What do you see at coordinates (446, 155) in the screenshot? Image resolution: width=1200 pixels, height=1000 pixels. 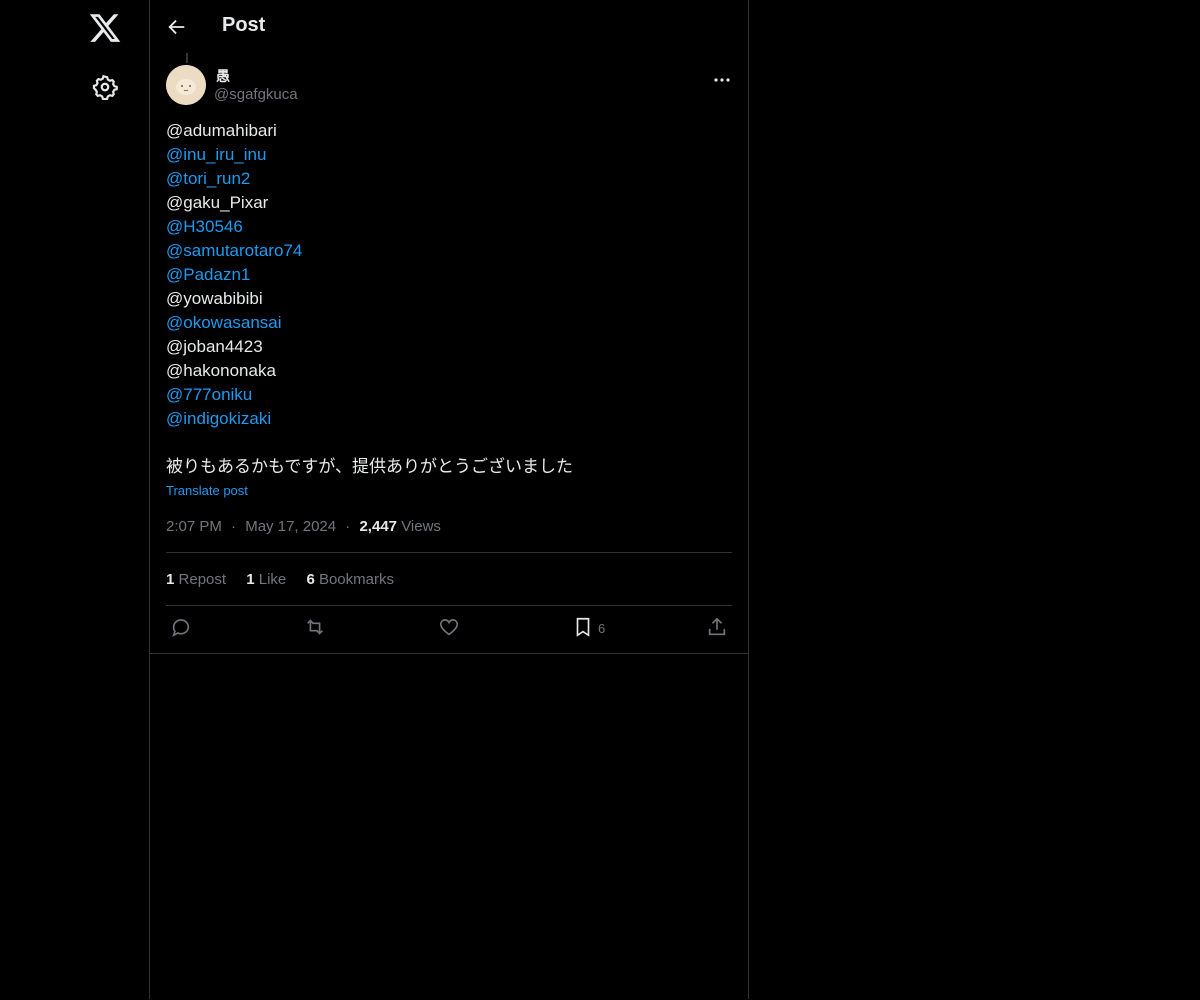 I see `mention-link: @inu_iru_inu` at bounding box center [446, 155].